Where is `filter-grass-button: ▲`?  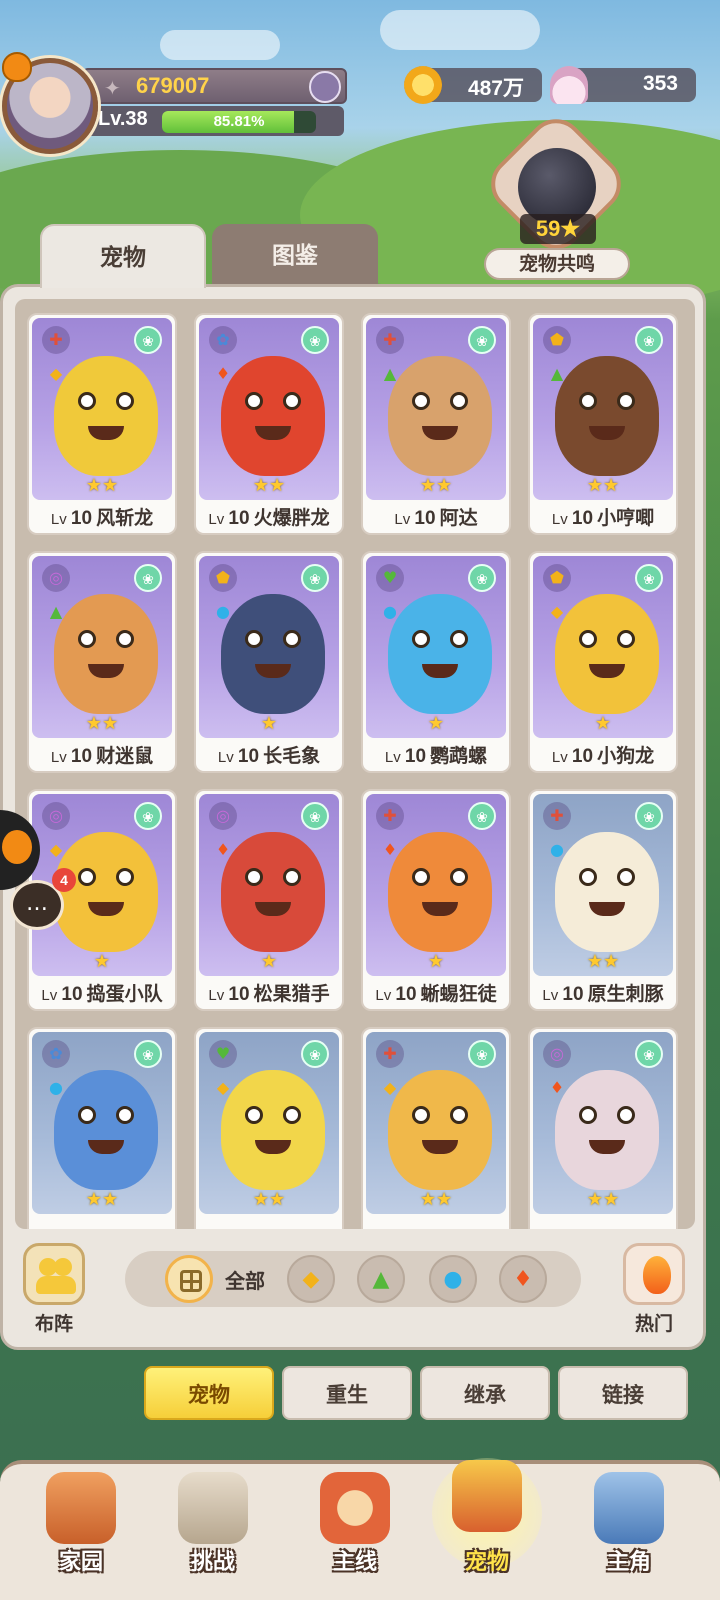
filter-grass-button: ▲ is located at coordinates (381, 1279).